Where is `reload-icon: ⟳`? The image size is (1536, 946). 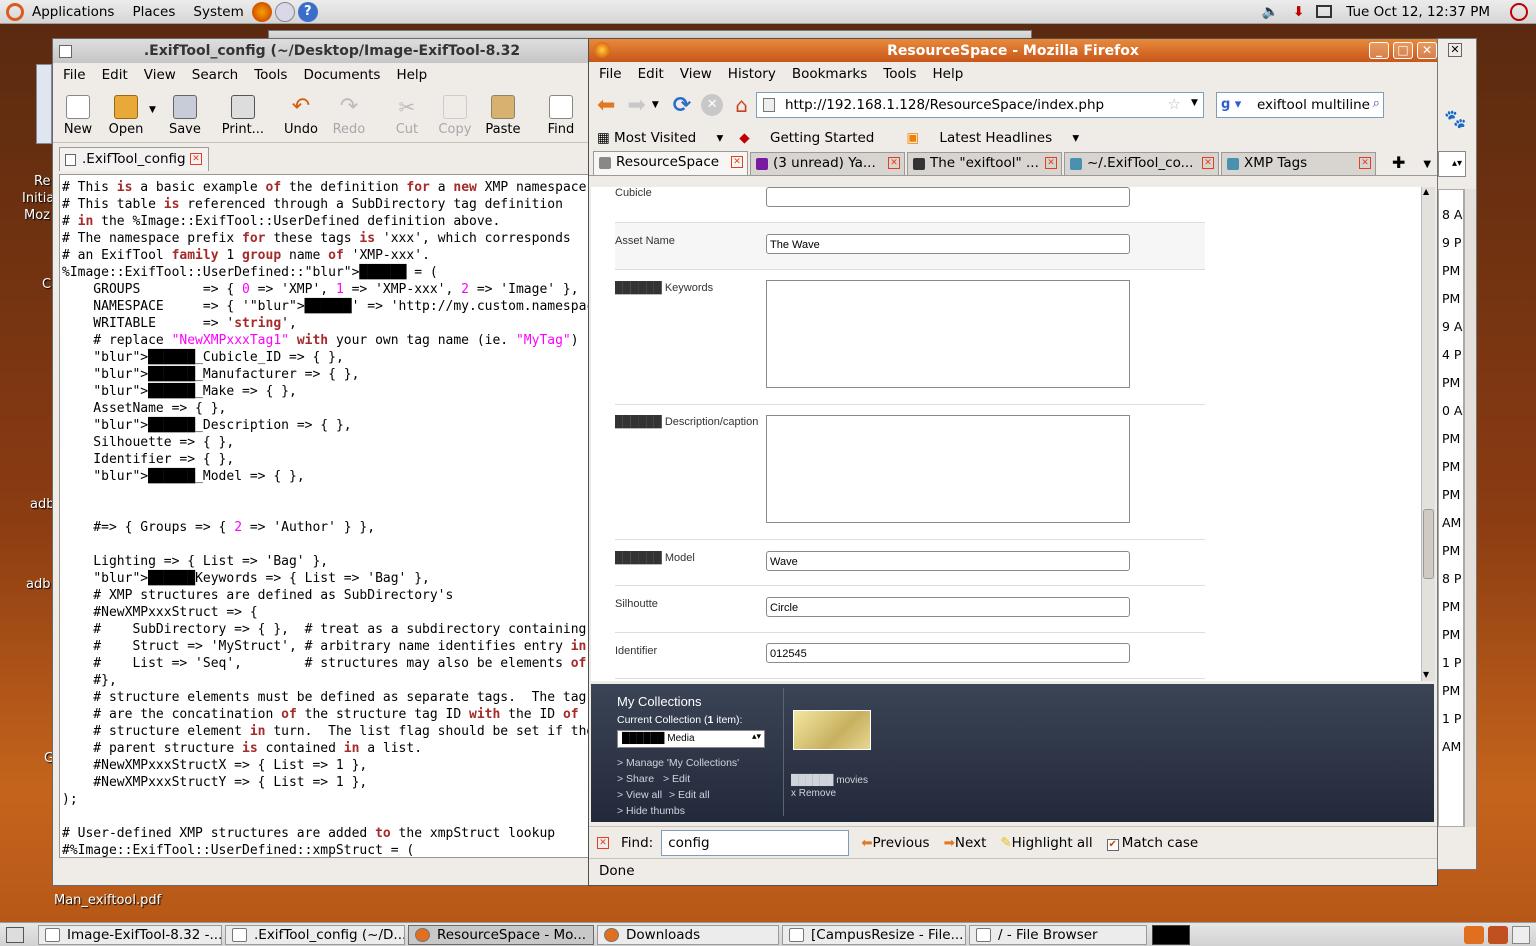 reload-icon: ⟳ is located at coordinates (682, 105).